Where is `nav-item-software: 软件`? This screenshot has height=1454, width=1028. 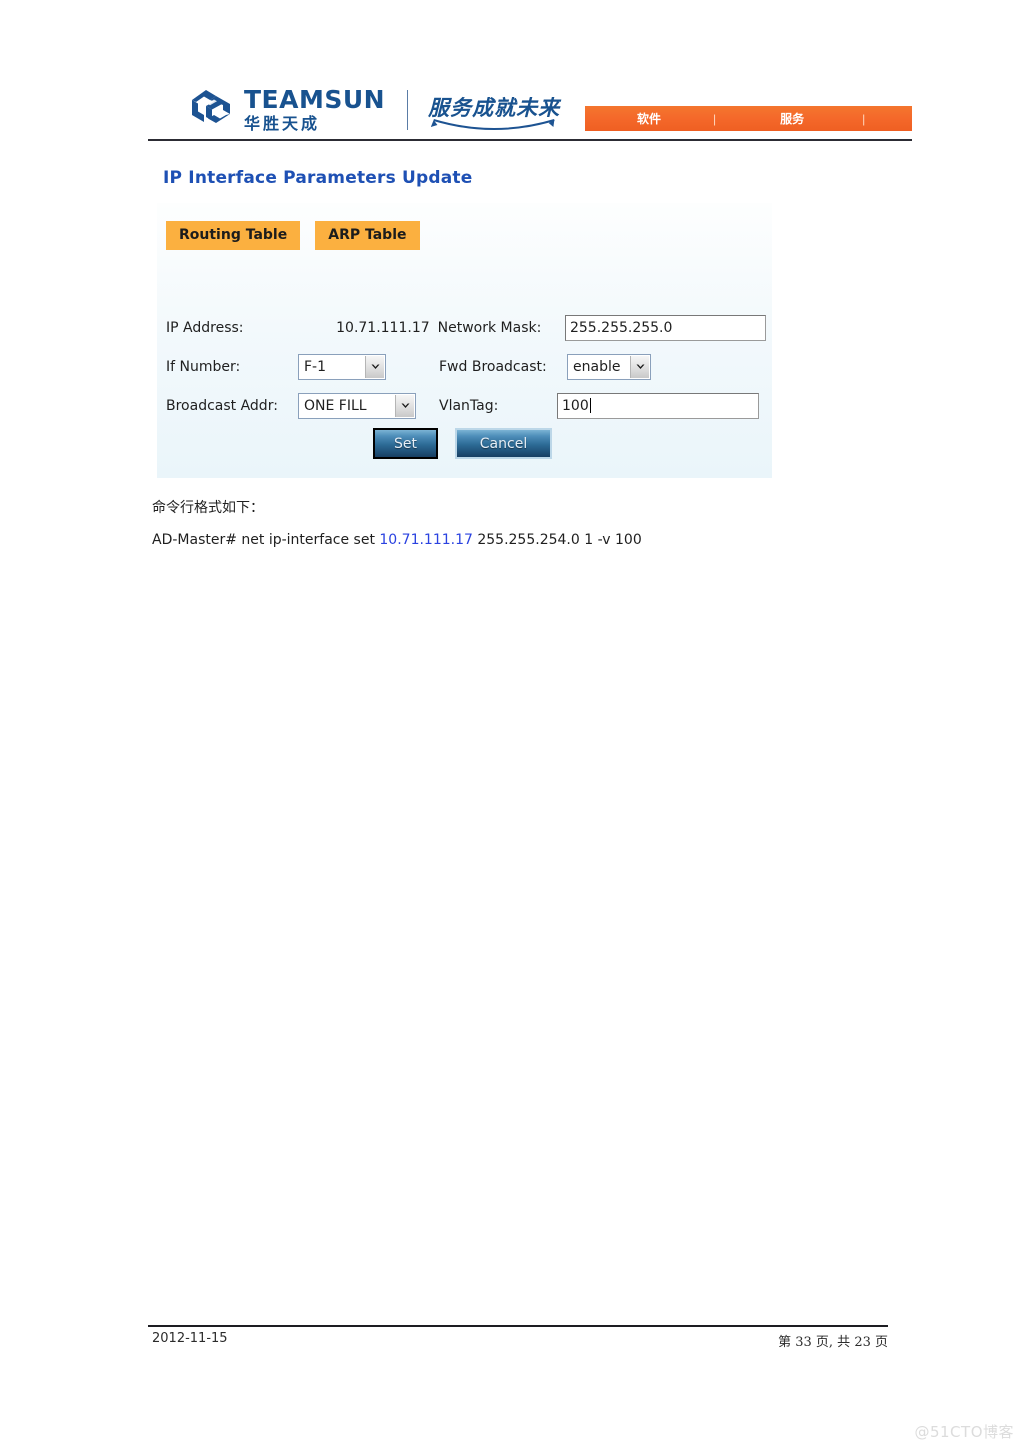
nav-item-software: 软件 is located at coordinates (649, 118).